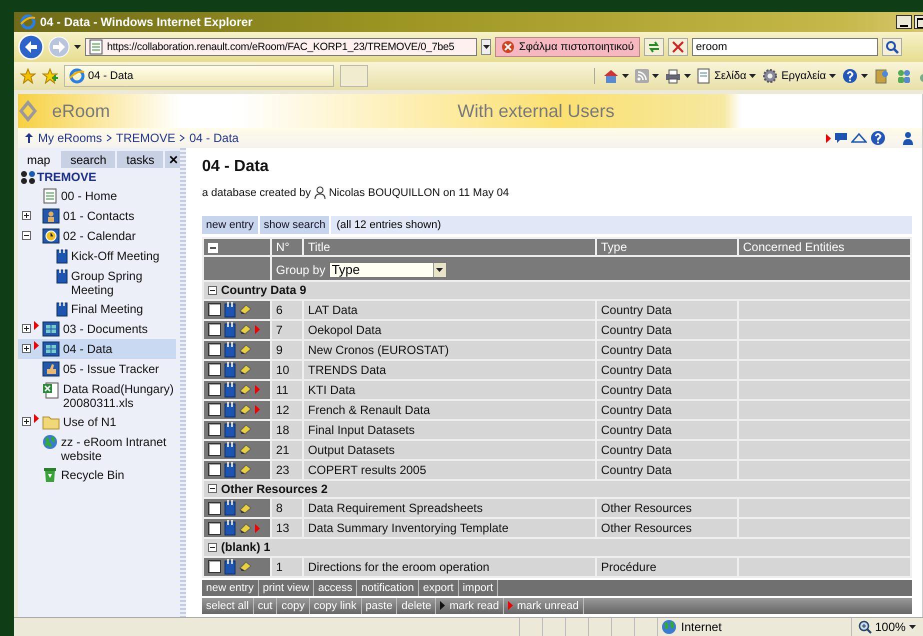 This screenshot has width=923, height=636. What do you see at coordinates (28, 76) in the screenshot?
I see `favorites-star-icon` at bounding box center [28, 76].